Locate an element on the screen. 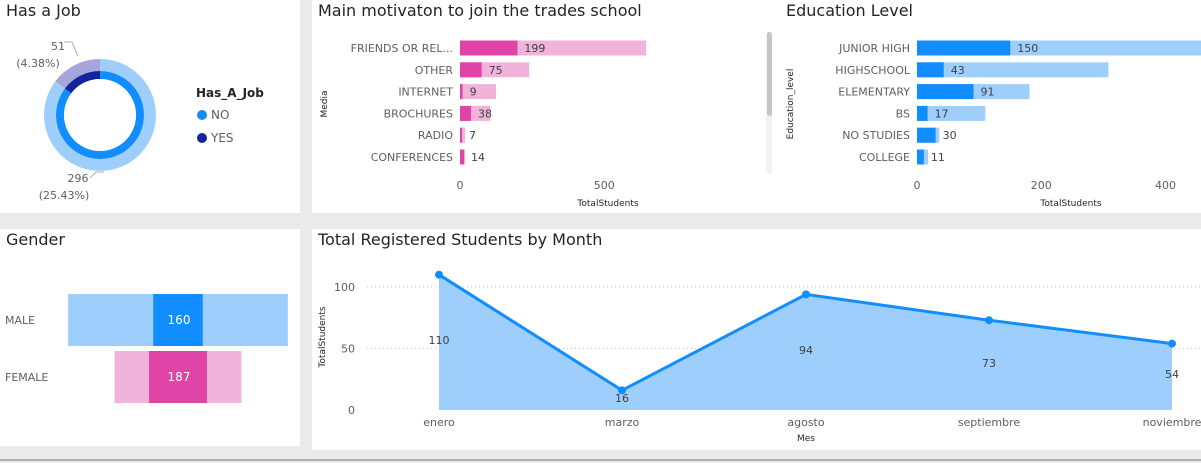  donut-leader-no is located at coordinates (96, 175).